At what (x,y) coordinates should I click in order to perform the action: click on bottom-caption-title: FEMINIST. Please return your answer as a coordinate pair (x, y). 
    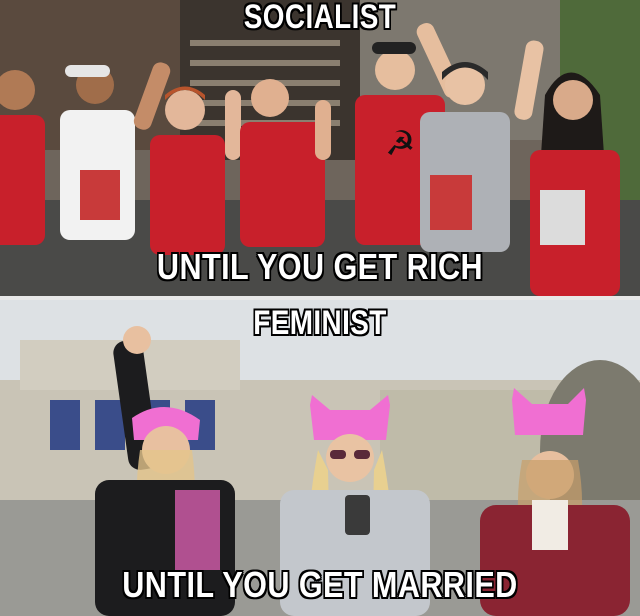
    Looking at the image, I should click on (320, 323).